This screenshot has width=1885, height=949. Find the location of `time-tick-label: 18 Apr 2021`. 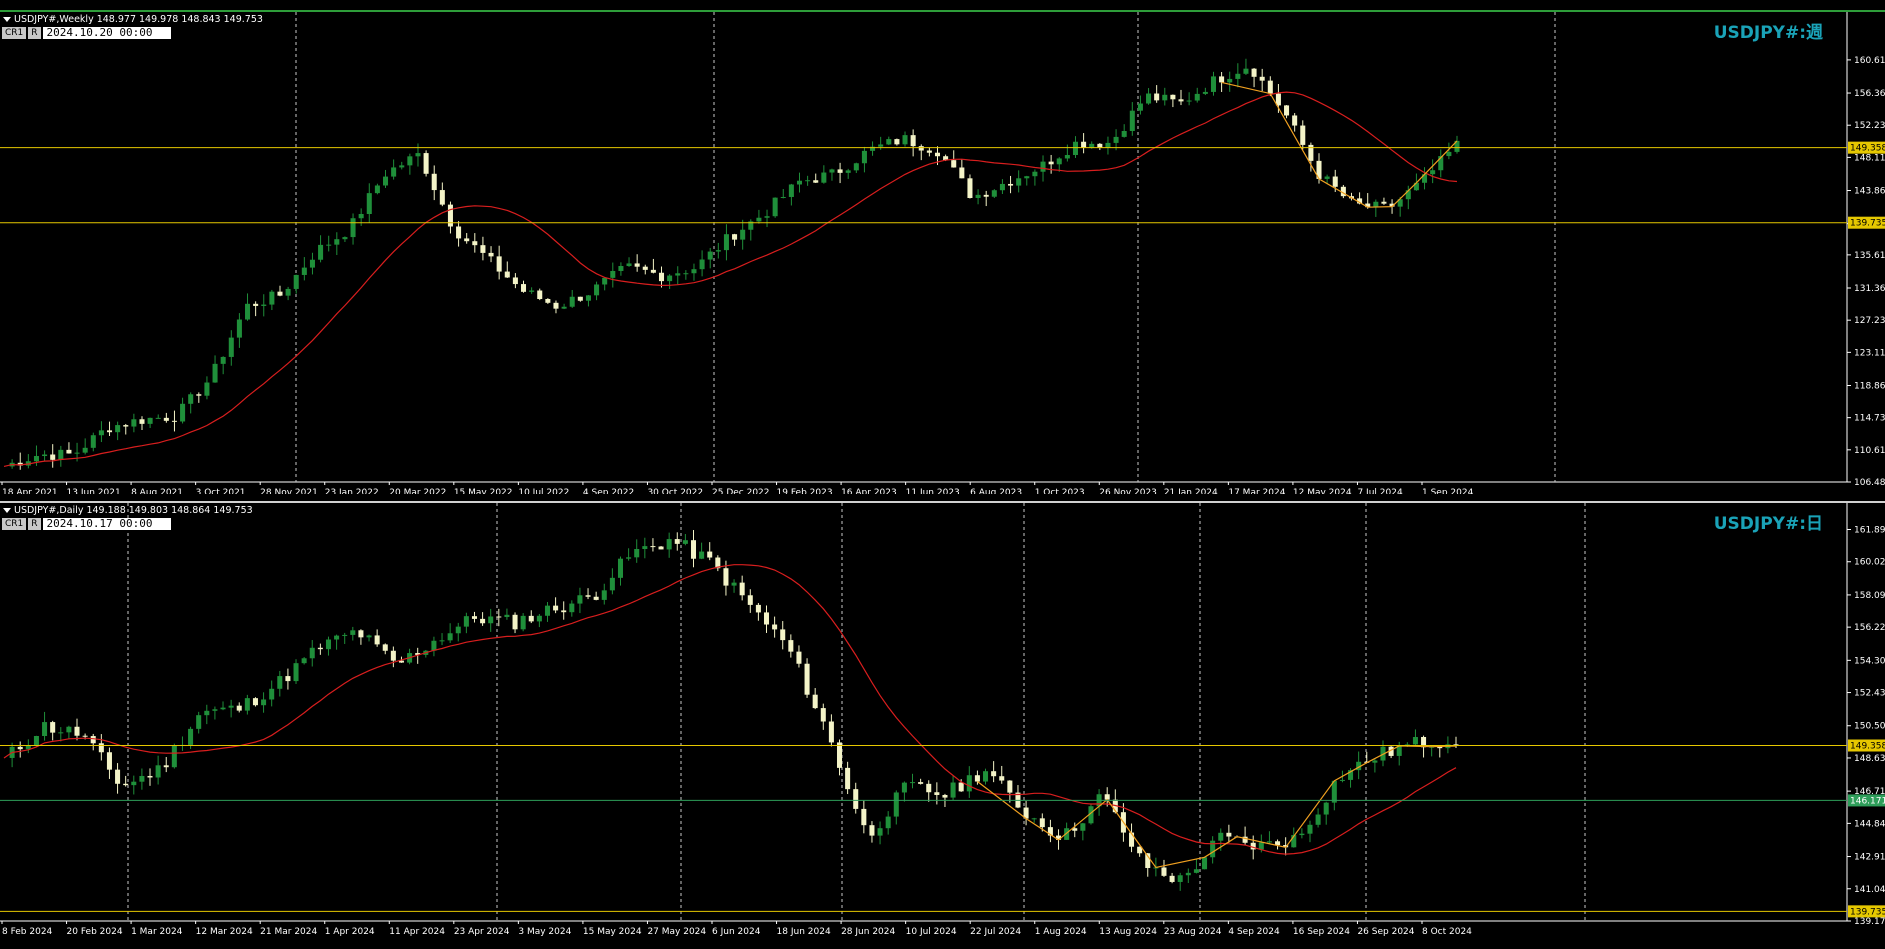

time-tick-label: 18 Apr 2021 is located at coordinates (30, 491).